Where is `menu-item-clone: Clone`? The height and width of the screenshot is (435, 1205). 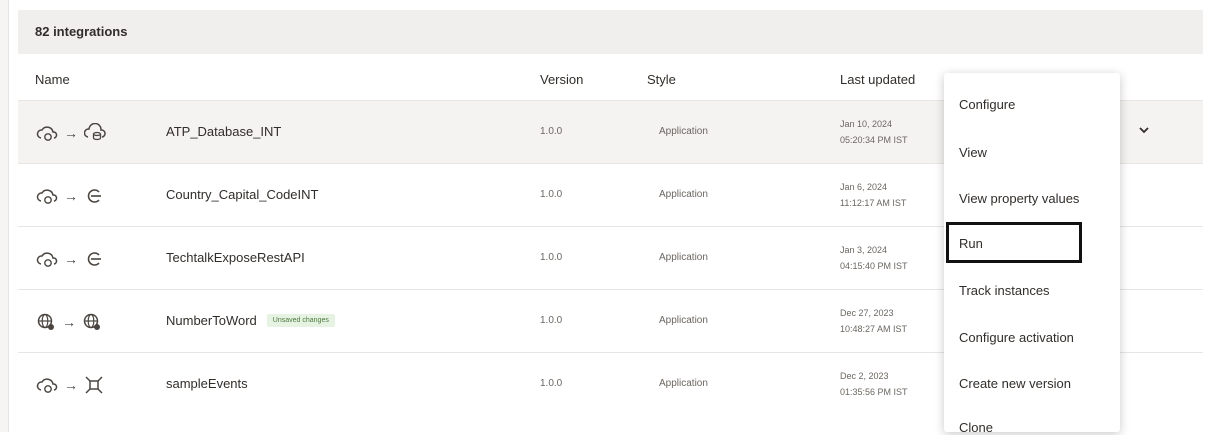
menu-item-clone: Clone is located at coordinates (976, 427).